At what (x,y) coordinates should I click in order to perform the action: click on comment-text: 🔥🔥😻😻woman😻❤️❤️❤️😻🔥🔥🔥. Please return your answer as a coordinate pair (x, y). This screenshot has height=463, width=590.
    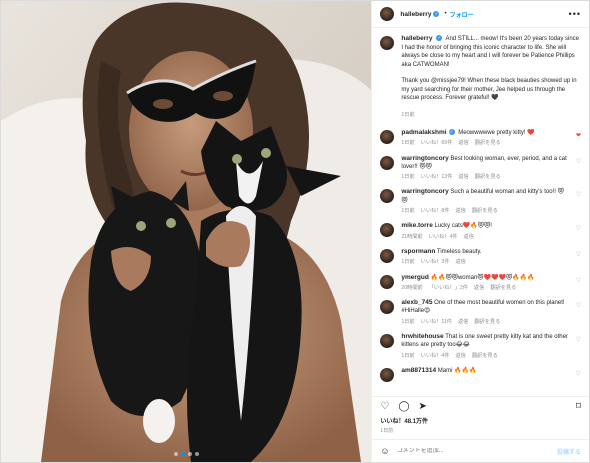
    Looking at the image, I should click on (482, 277).